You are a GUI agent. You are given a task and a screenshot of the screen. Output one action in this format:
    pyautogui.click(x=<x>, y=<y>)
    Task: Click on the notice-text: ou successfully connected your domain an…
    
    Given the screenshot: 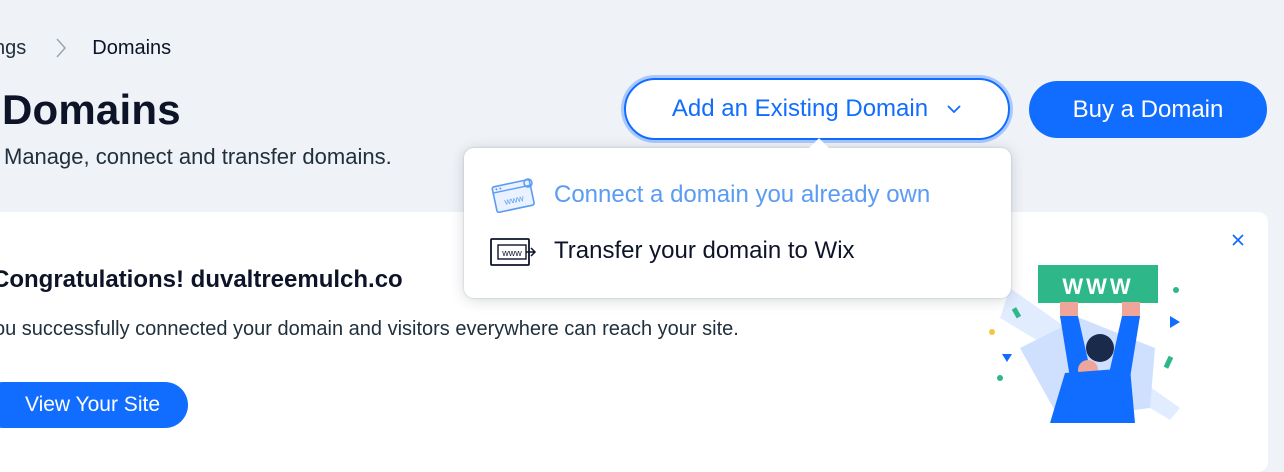 What is the action you would take?
    pyautogui.click(x=369, y=329)
    